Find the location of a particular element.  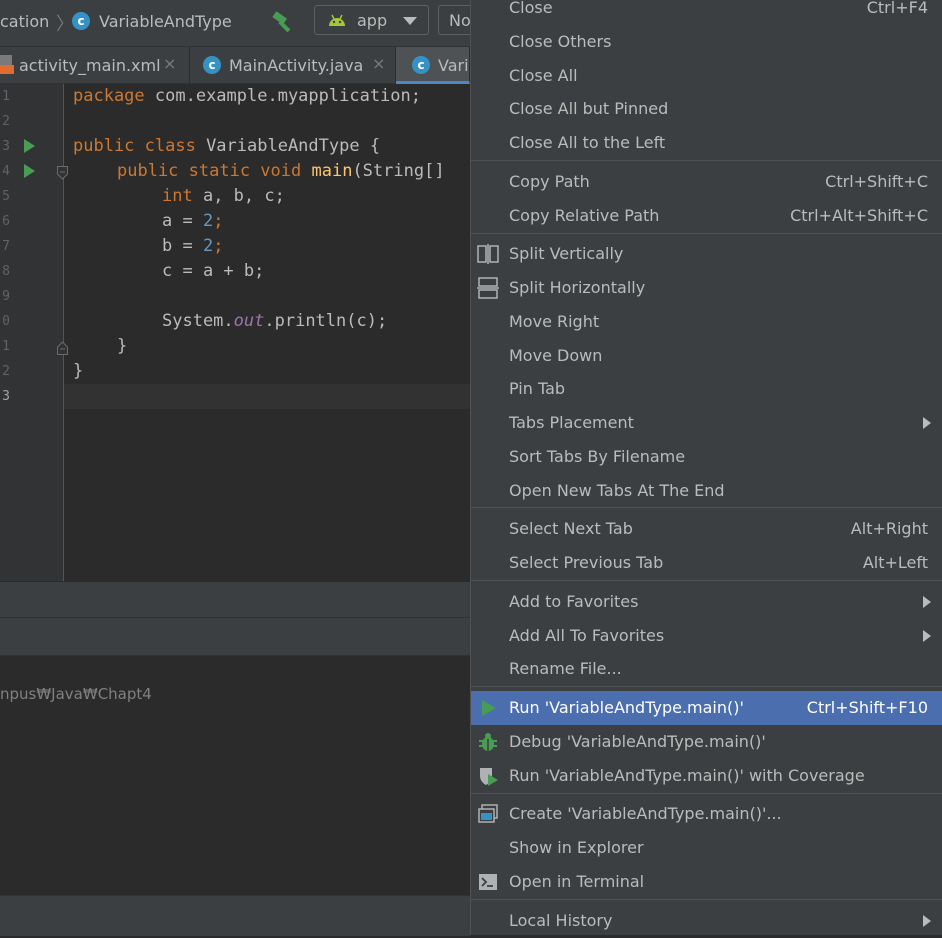

menu-item-label: Move Down is located at coordinates (556, 355).